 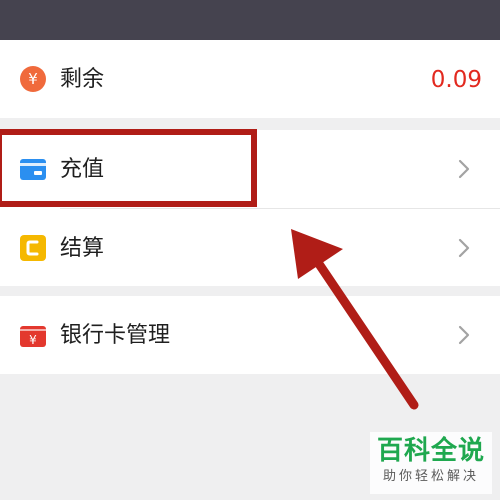 I want to click on watermark-logo: 百科全说 助你轻松解决, so click(x=431, y=463).